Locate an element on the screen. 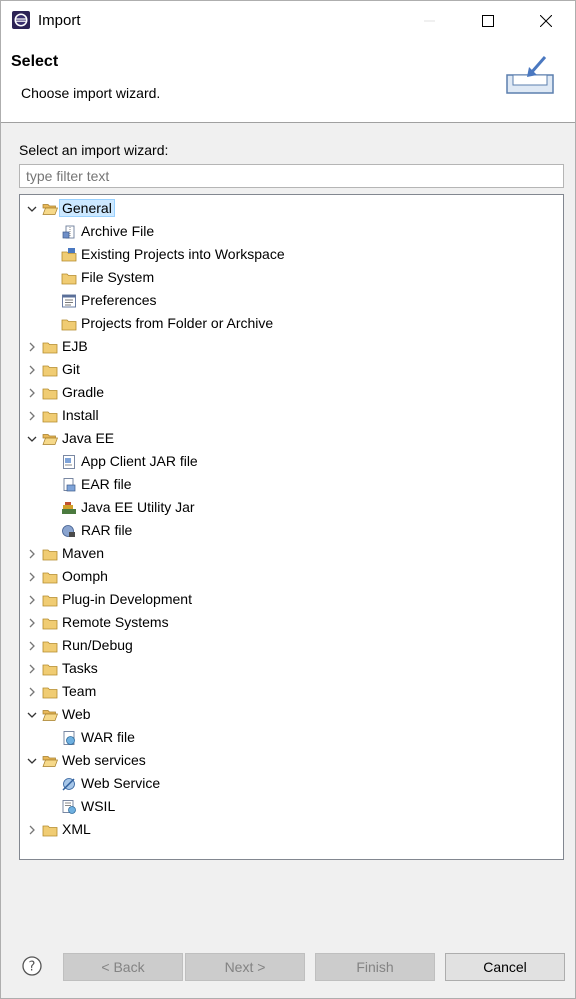  tree-item: Java EE Utility Jar is located at coordinates (291, 507).